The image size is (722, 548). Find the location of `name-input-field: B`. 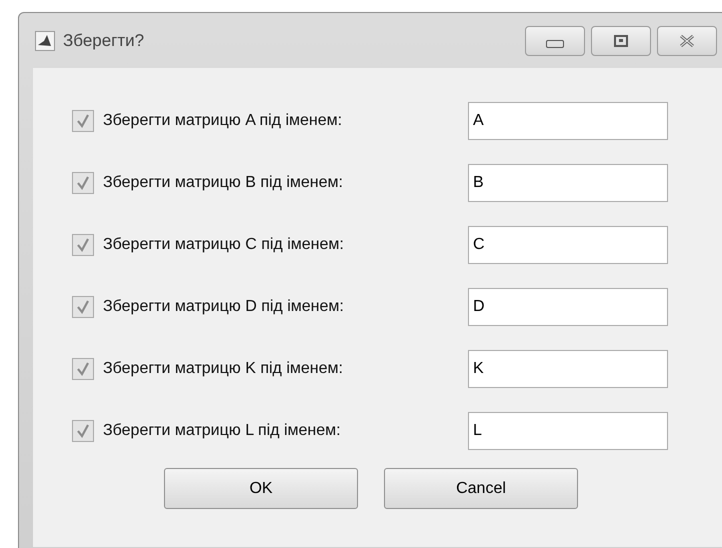

name-input-field: B is located at coordinates (568, 183).